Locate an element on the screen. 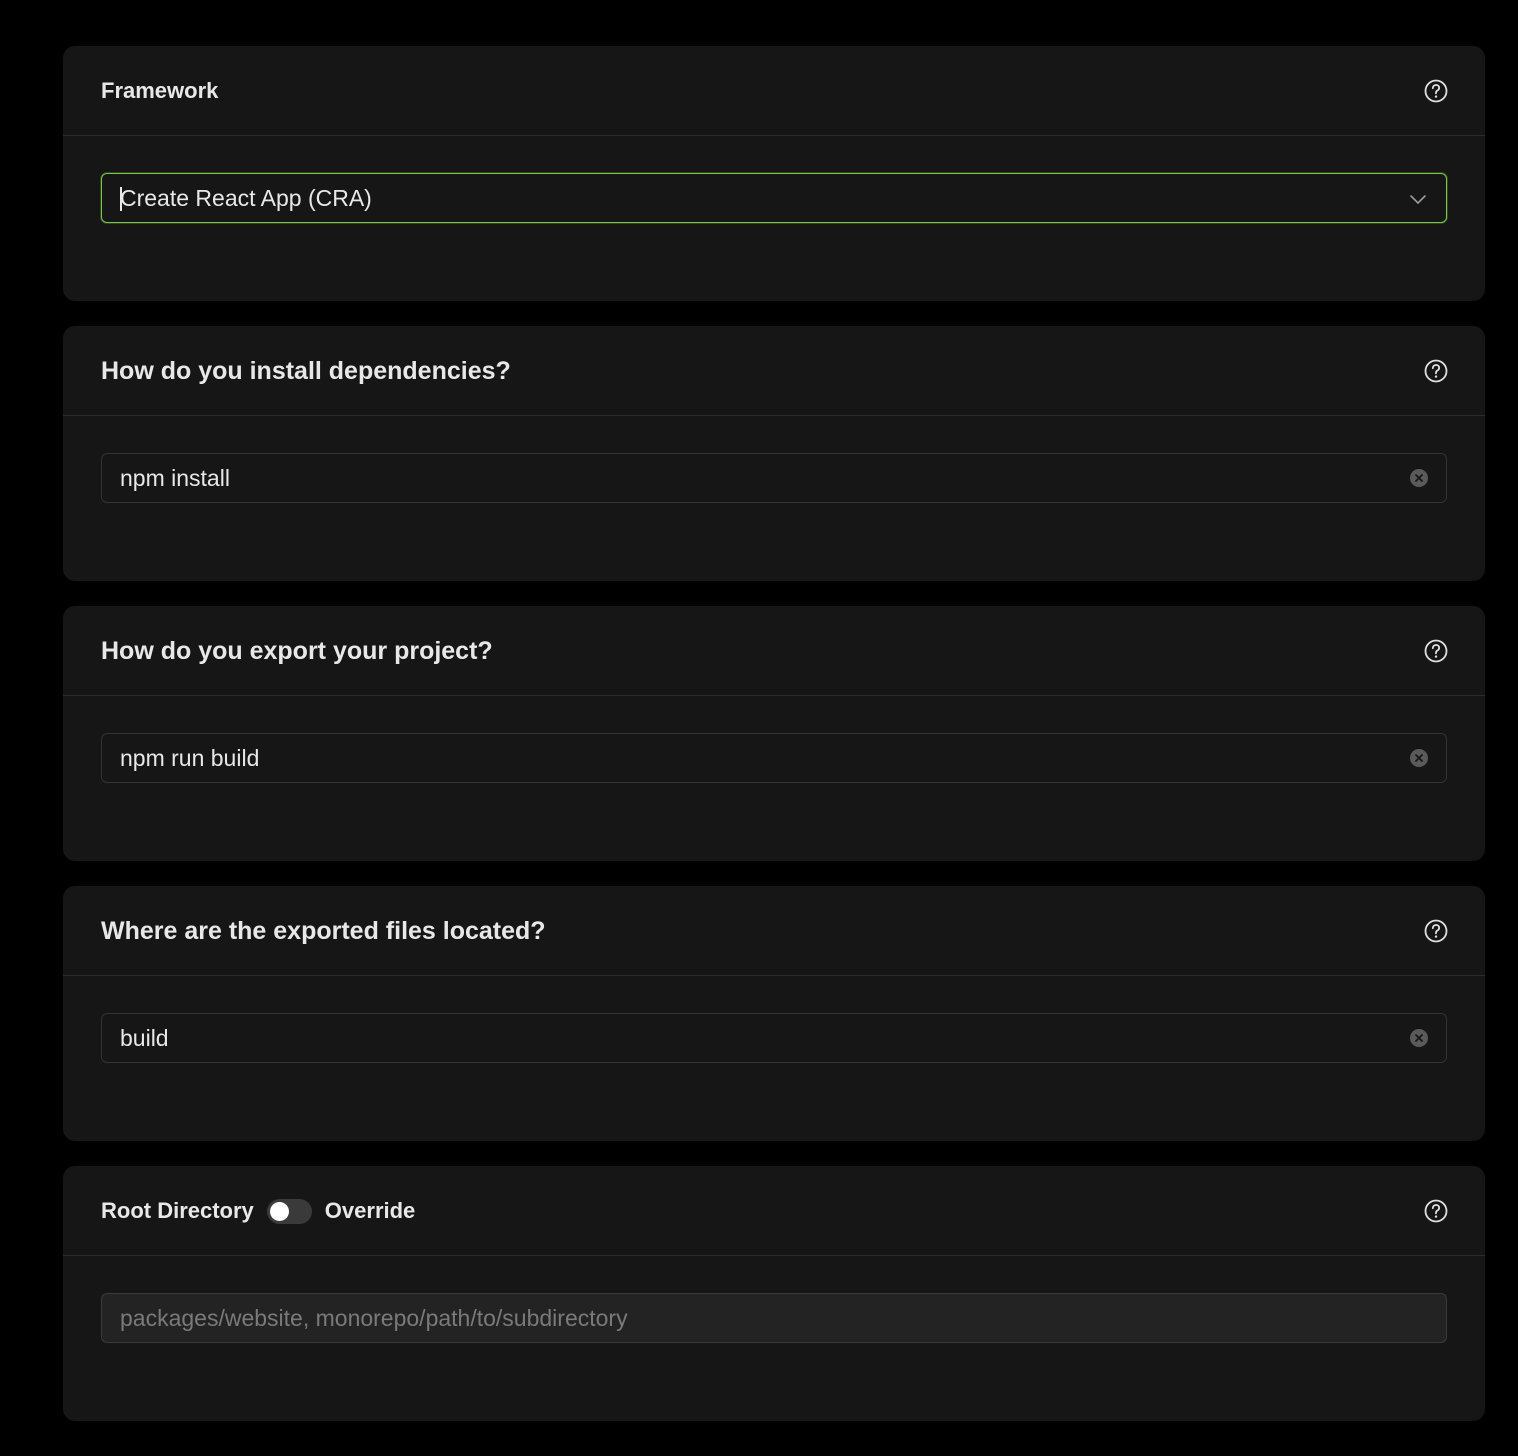 The image size is (1518, 1456). output-title: Where are the exported files located? is located at coordinates (323, 931).